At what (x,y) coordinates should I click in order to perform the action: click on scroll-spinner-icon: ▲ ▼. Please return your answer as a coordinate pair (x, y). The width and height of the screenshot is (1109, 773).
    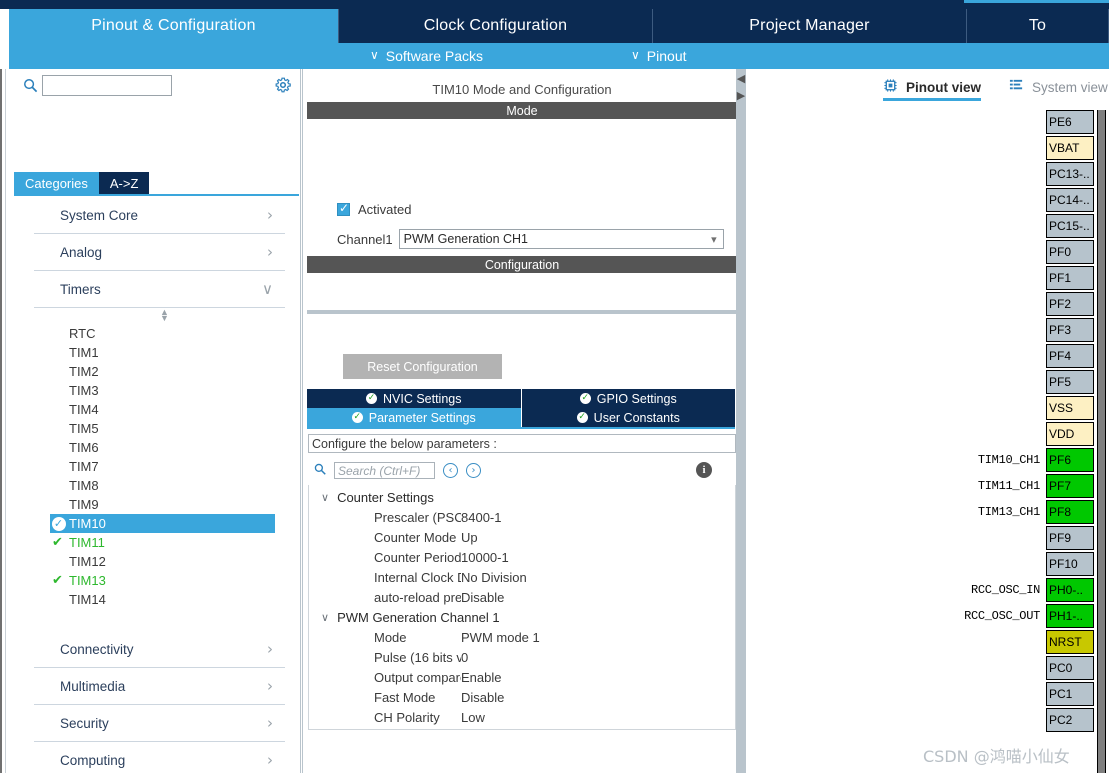
    Looking at the image, I should click on (164, 315).